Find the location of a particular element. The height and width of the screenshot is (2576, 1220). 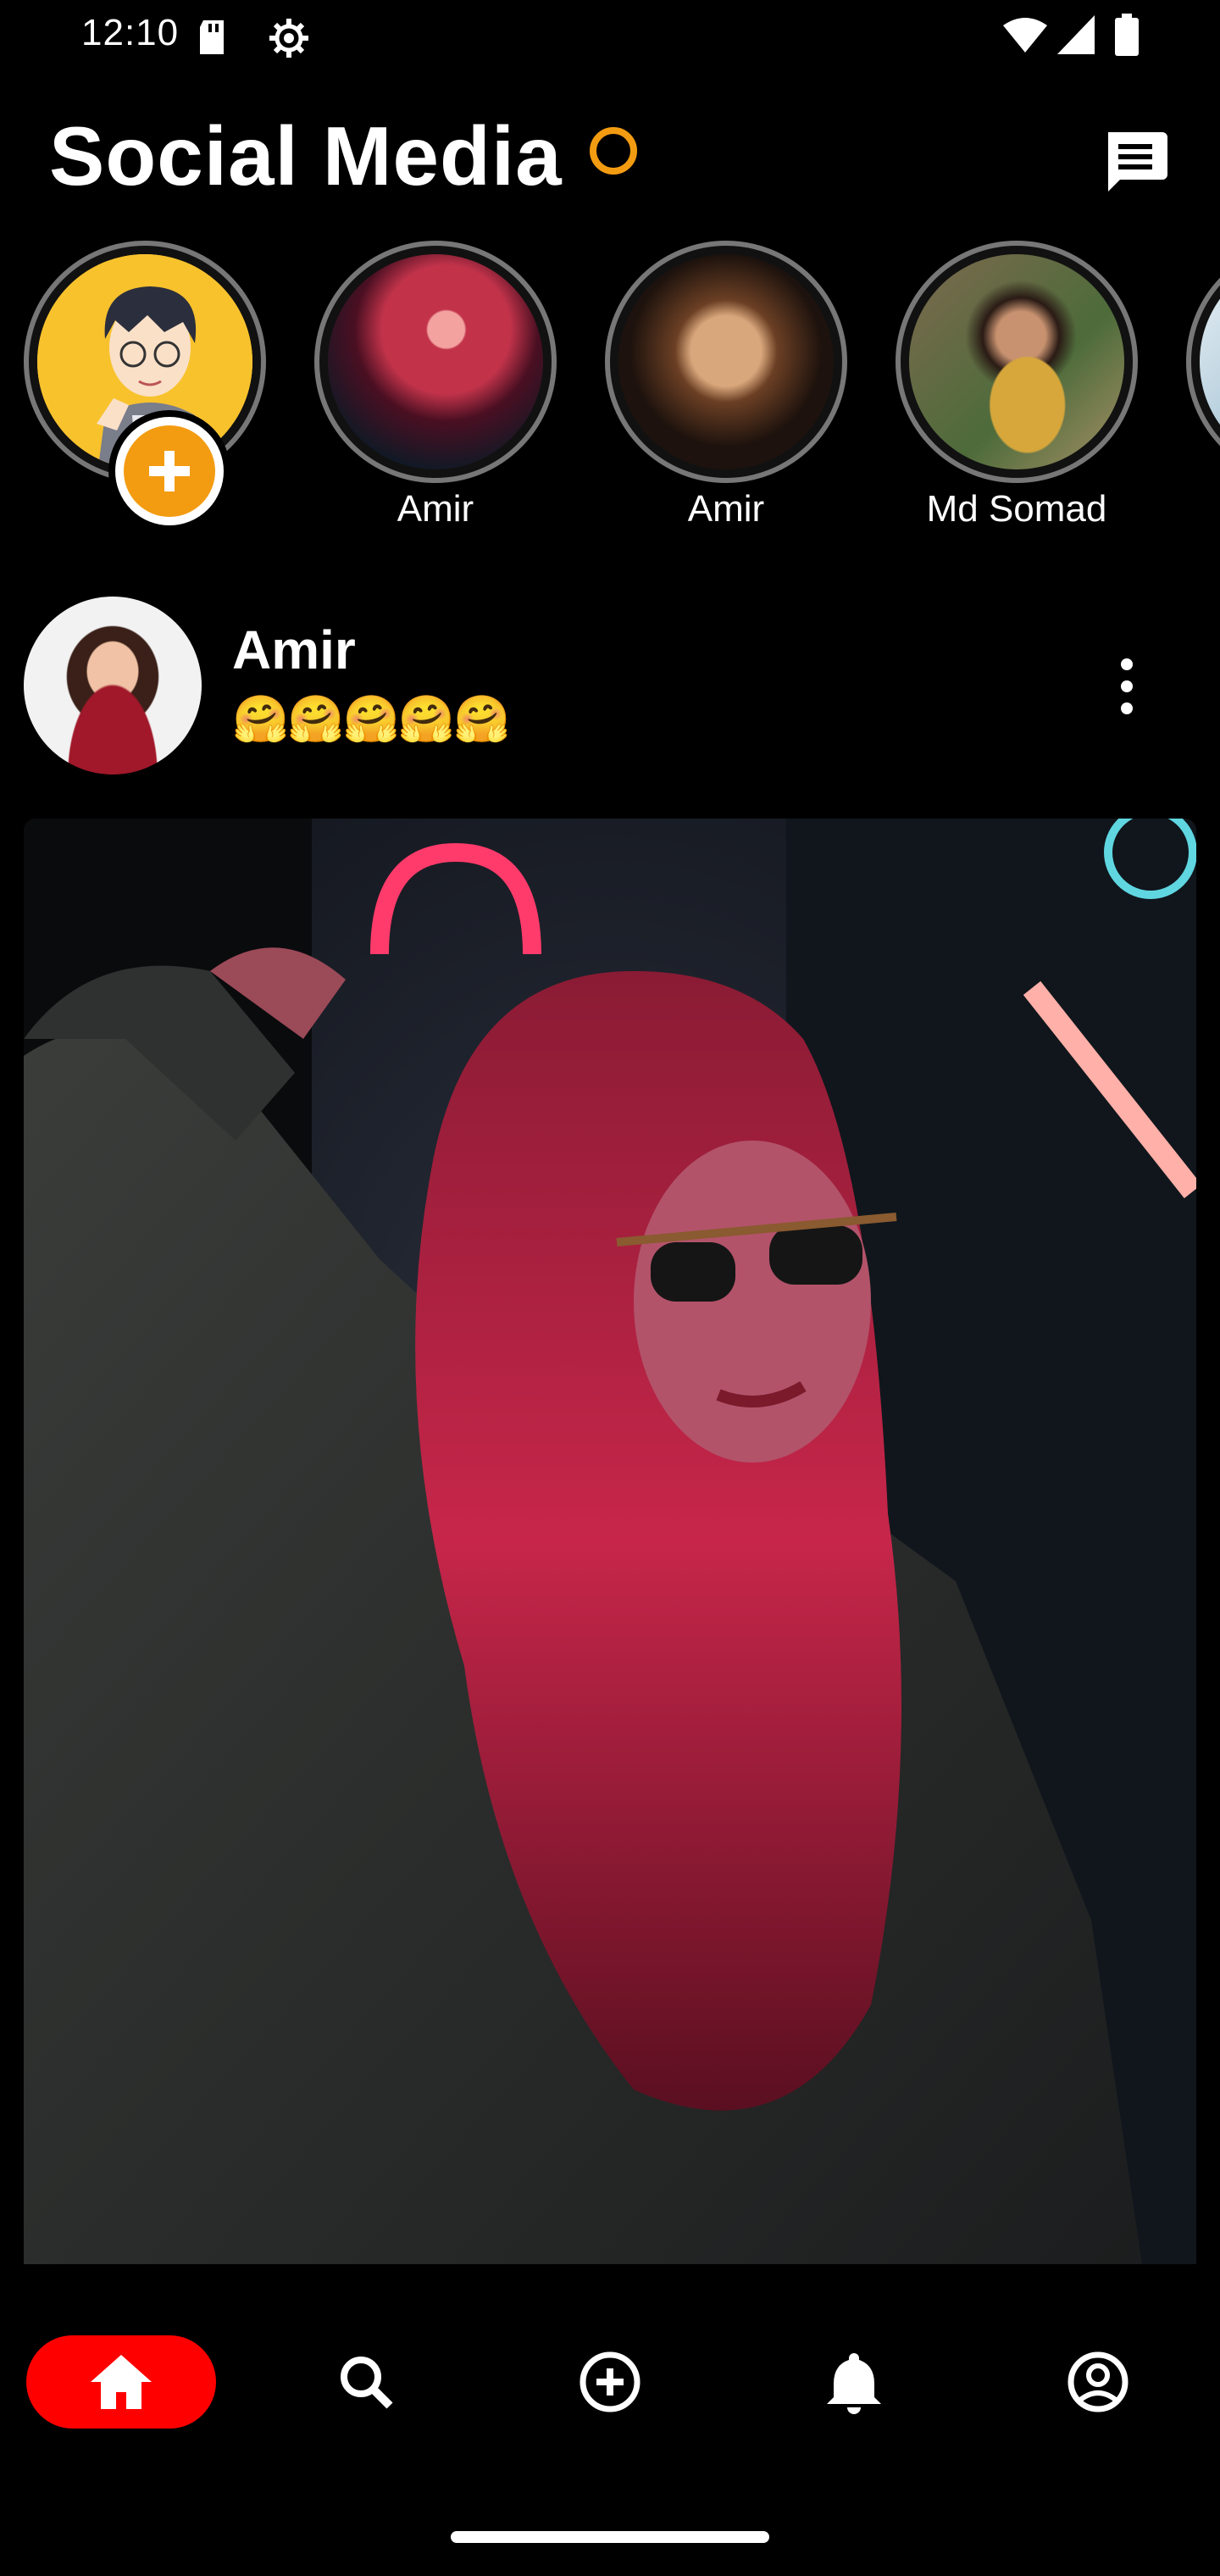

bottom-navigation is located at coordinates (610, 2389).